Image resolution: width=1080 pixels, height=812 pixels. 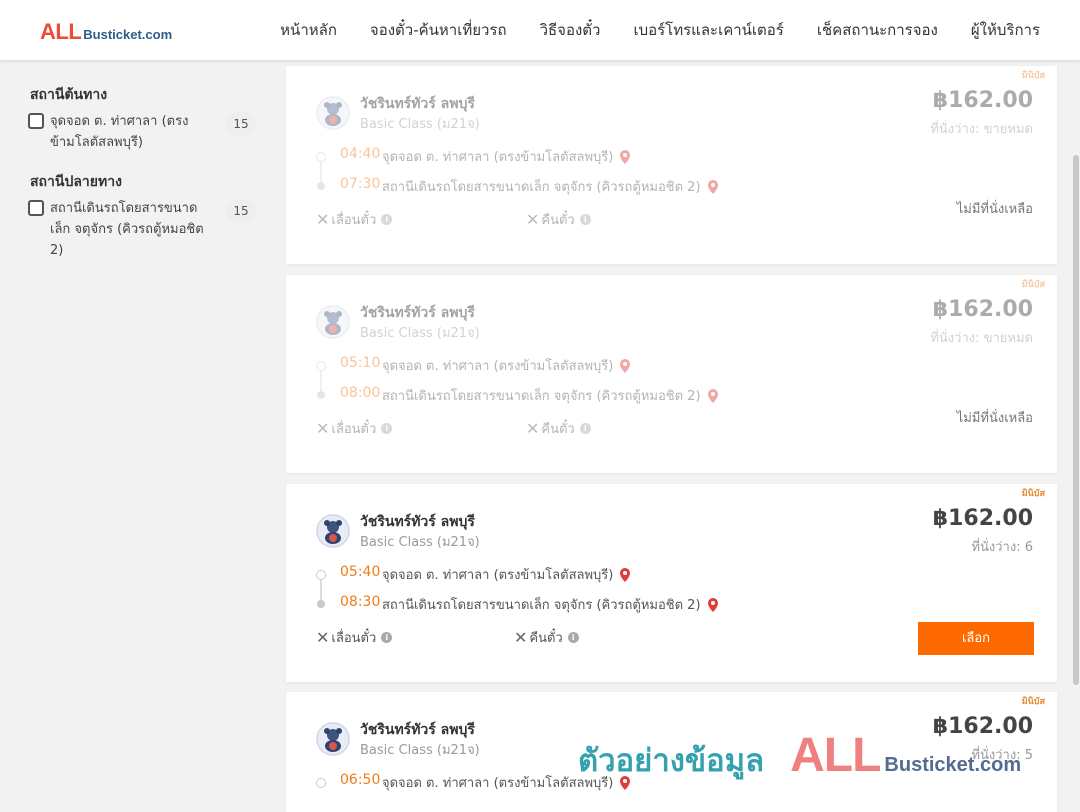 What do you see at coordinates (570, 30) in the screenshot?
I see `nav-how-to-book: วิธีจองตั๋ว` at bounding box center [570, 30].